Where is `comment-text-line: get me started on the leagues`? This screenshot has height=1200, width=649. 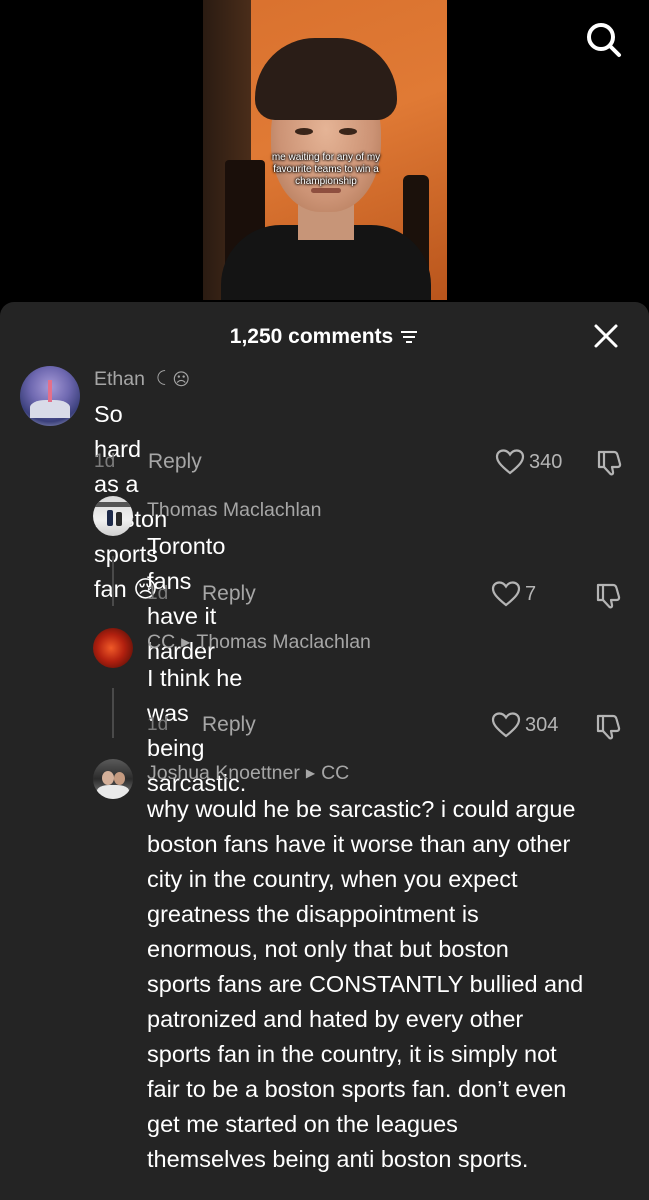 comment-text-line: get me started on the leagues is located at coordinates (302, 1124).